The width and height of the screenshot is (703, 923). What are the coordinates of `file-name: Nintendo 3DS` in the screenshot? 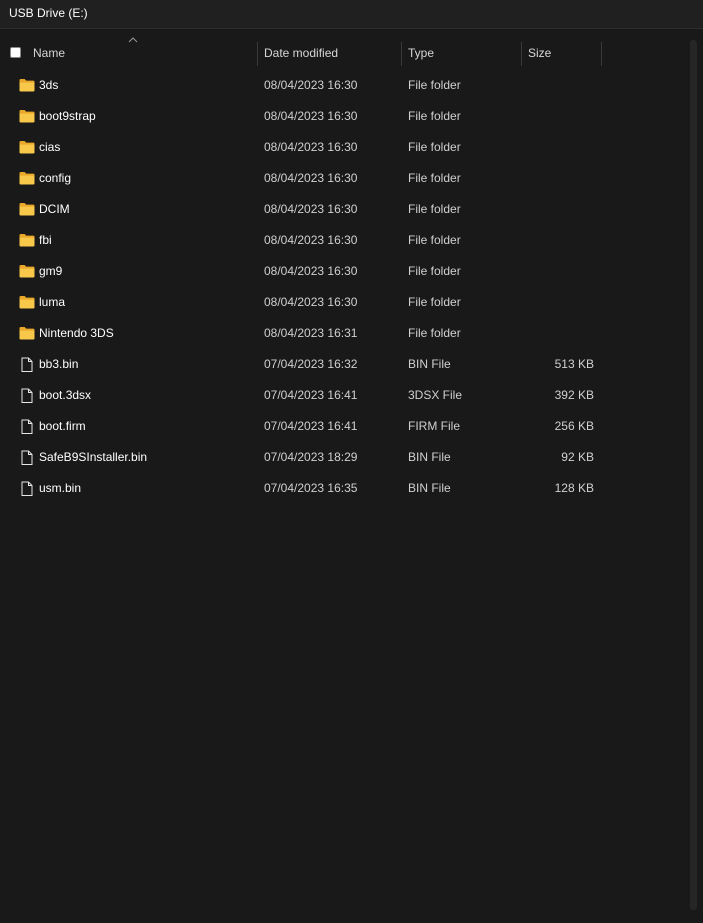 It's located at (76, 333).